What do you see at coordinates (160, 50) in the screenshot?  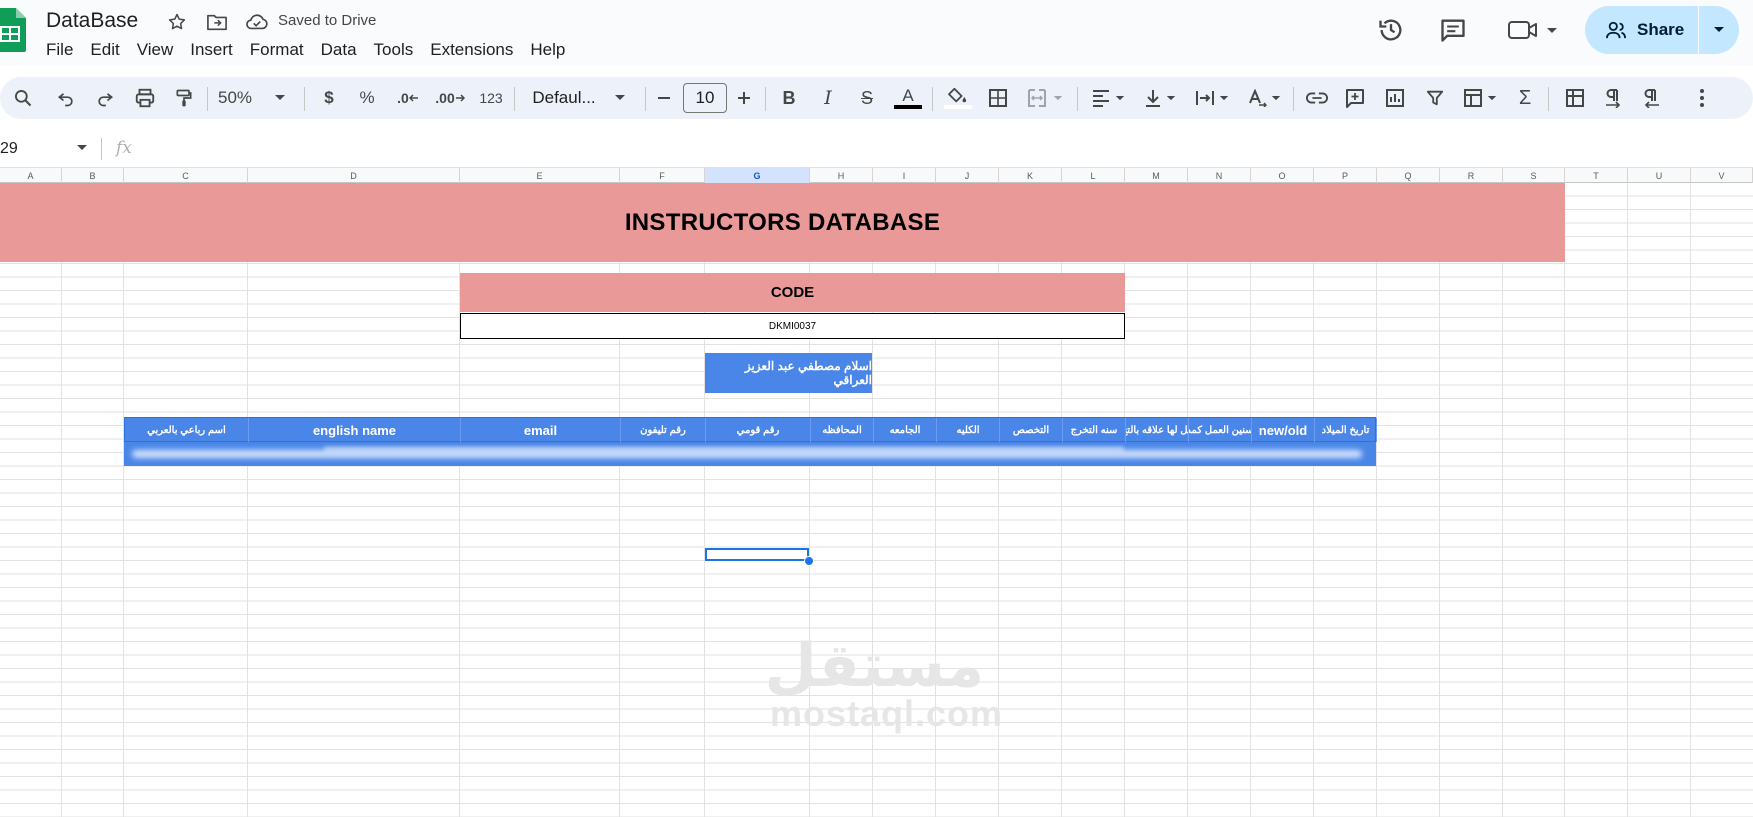 I see `menu-view: View` at bounding box center [160, 50].